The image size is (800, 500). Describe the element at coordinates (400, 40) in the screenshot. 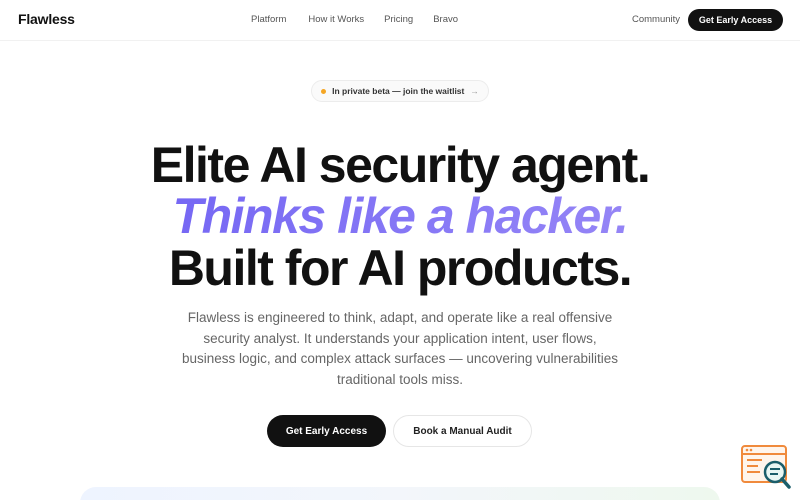

I see `nav-divider` at that location.